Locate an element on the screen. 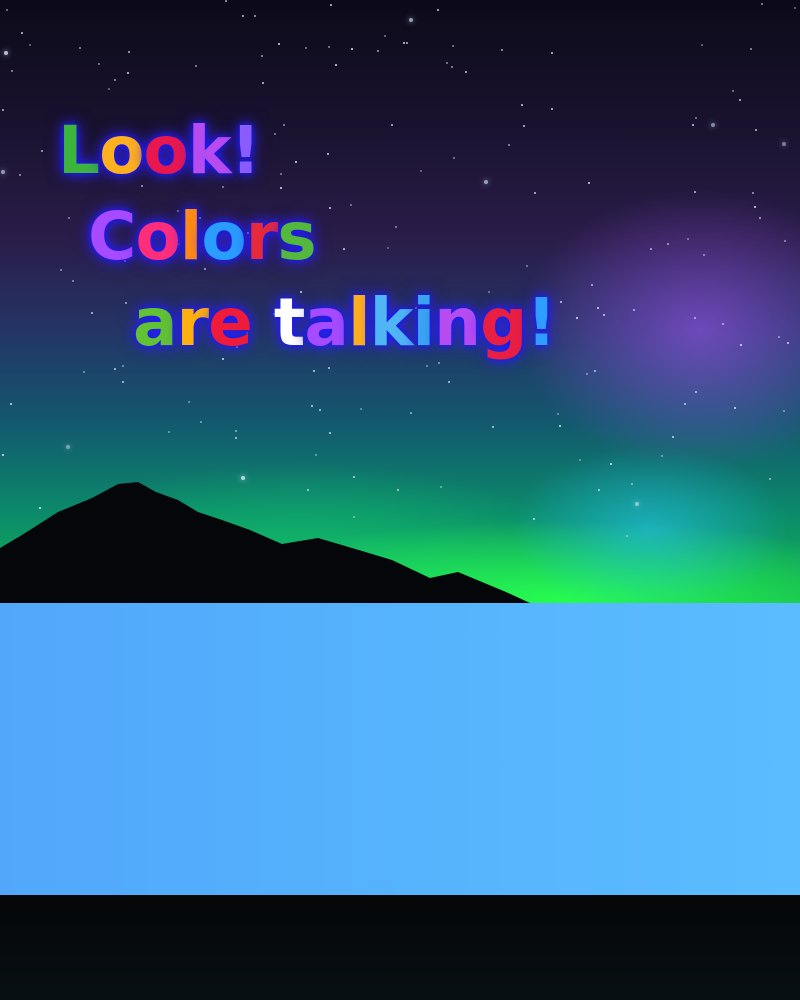 The image size is (800, 1000). aurora-reflection is located at coordinates (400, 947).